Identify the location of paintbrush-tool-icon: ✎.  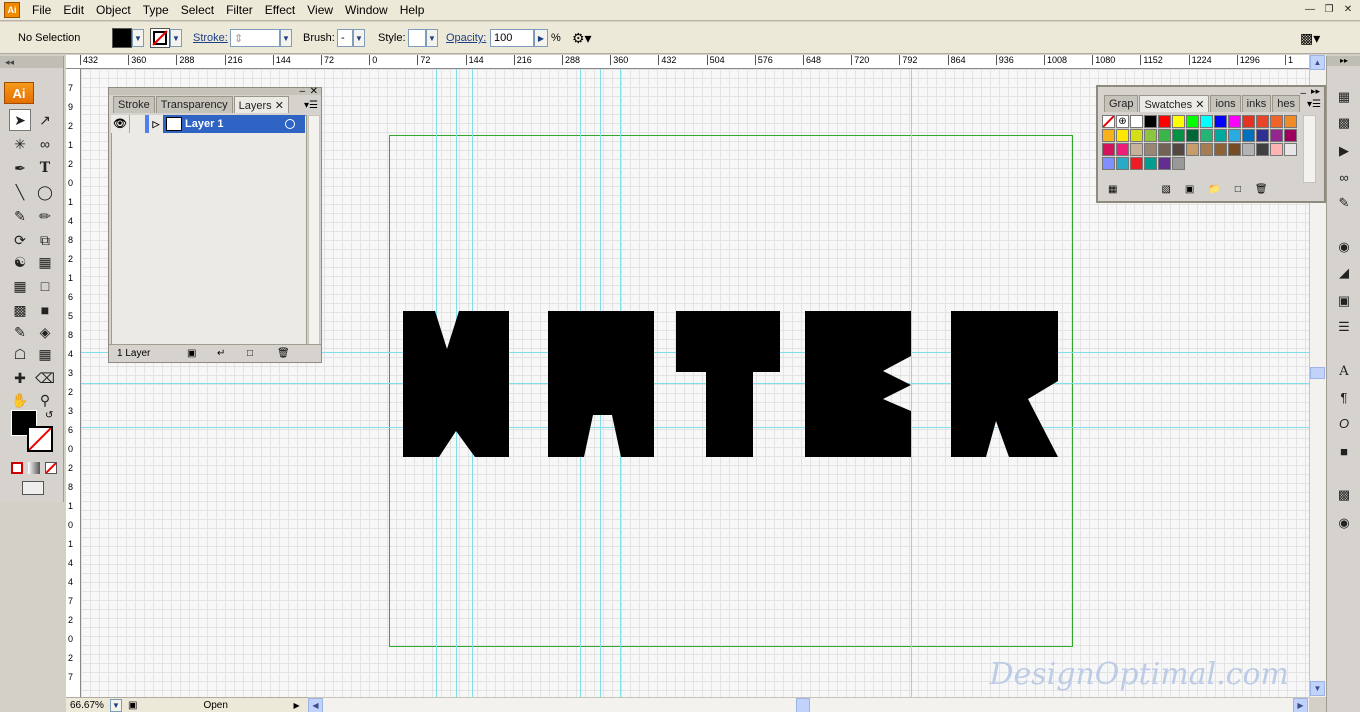
(20, 216).